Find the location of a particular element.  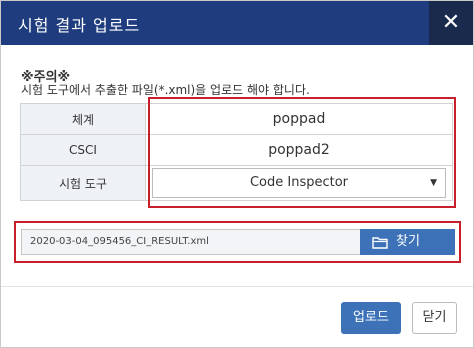

csci-value: poppad2 is located at coordinates (299, 150).